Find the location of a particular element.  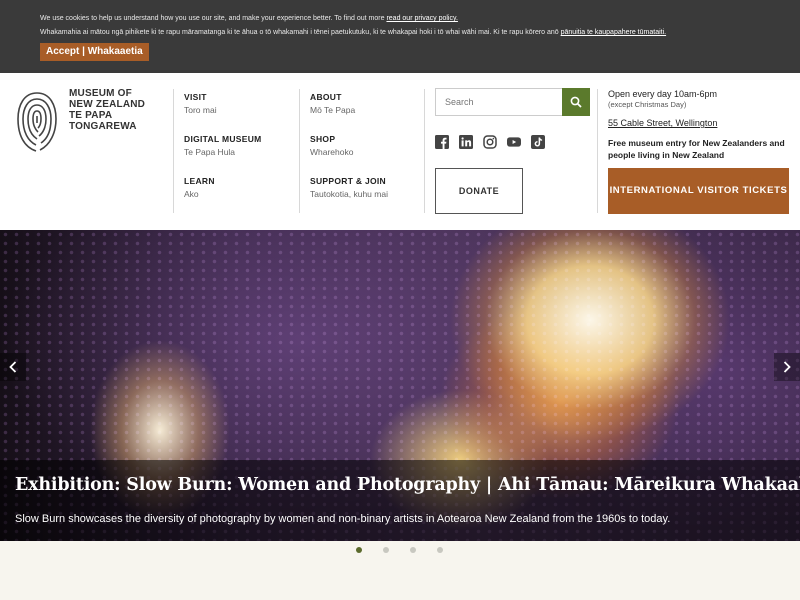

nav-item-learn: LEARN Ako is located at coordinates (239, 187).